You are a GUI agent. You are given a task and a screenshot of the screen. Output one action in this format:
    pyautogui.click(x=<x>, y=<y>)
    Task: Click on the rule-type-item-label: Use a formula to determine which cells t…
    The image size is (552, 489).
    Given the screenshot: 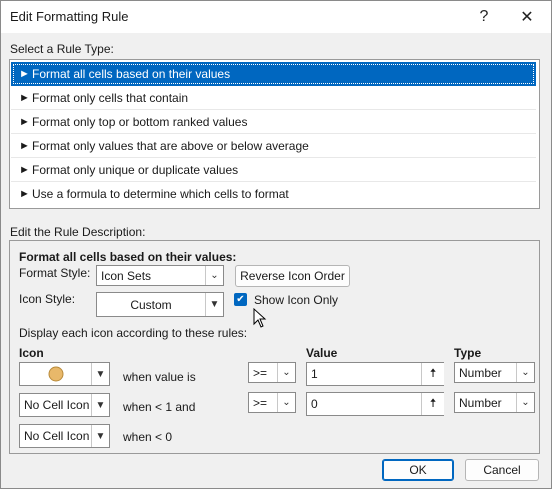 What is the action you would take?
    pyautogui.click(x=160, y=193)
    